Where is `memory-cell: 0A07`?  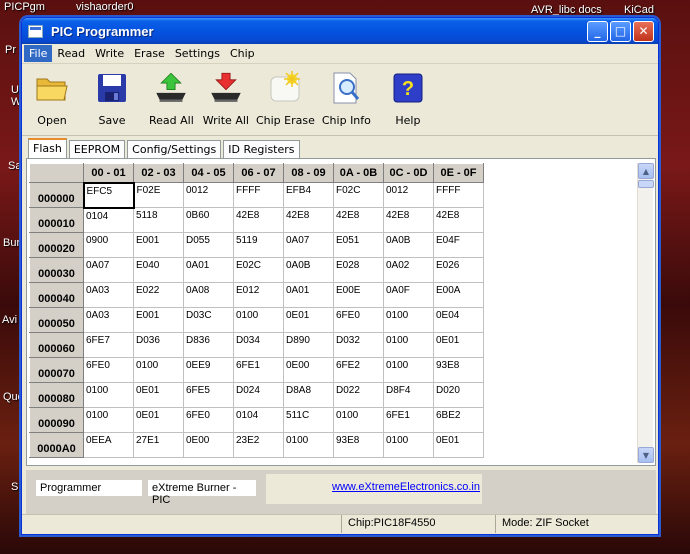 memory-cell: 0A07 is located at coordinates (308, 245).